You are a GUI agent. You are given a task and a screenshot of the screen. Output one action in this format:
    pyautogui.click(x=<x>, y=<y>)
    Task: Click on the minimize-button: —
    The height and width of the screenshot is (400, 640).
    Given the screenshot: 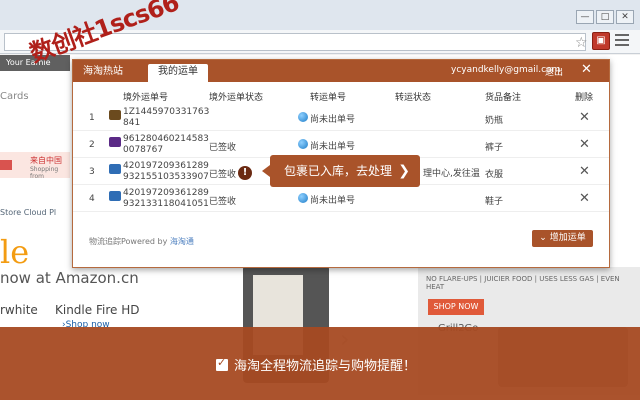 What is the action you would take?
    pyautogui.click(x=585, y=17)
    